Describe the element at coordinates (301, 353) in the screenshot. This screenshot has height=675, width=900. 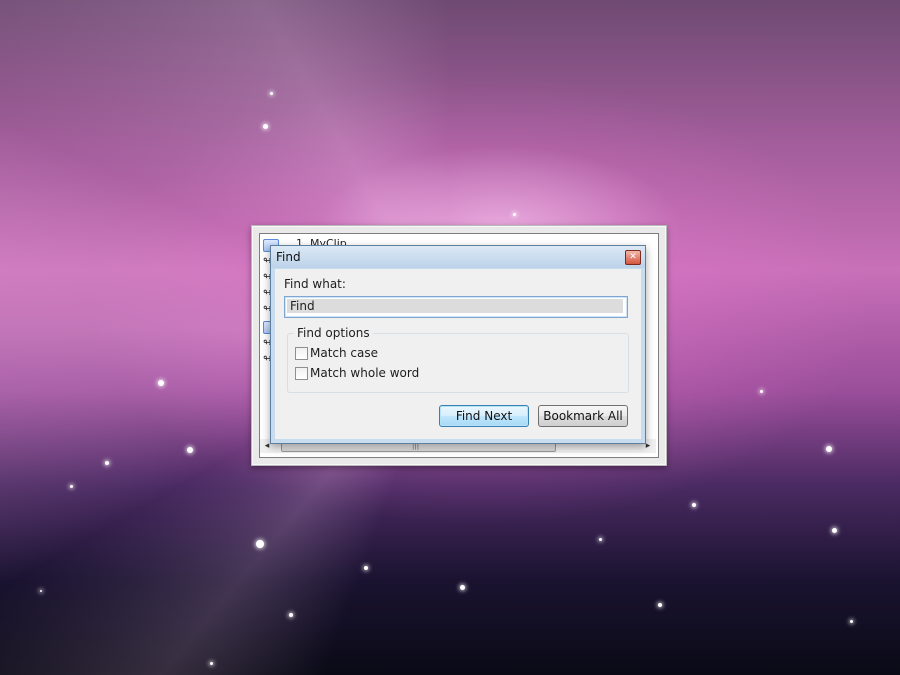
I see `match-case-checkbox` at that location.